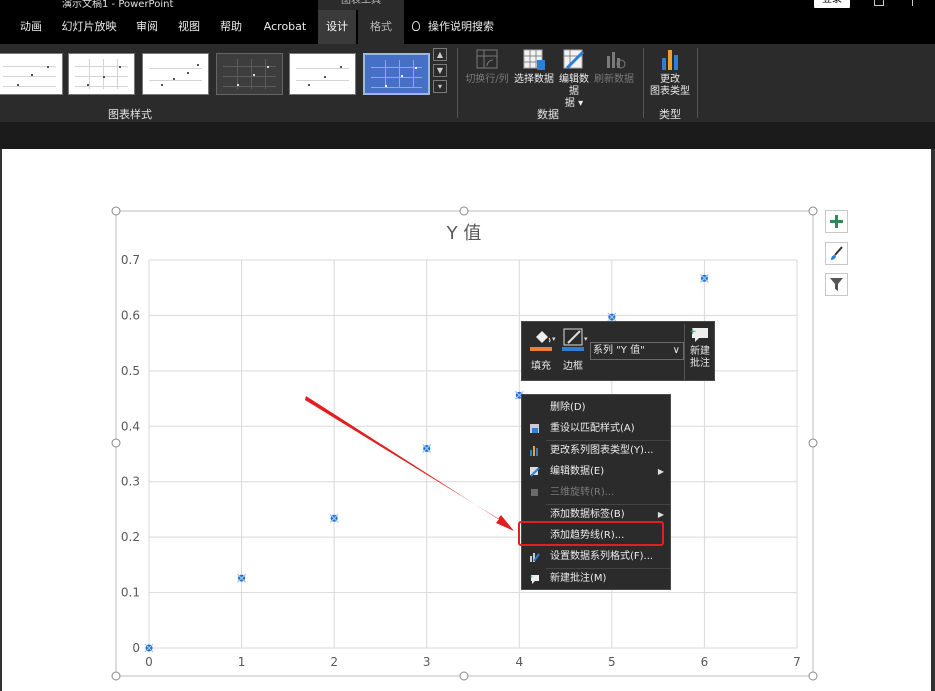 Image resolution: width=935 pixels, height=691 pixels. I want to click on red-arrow-icon, so click(409, 463).